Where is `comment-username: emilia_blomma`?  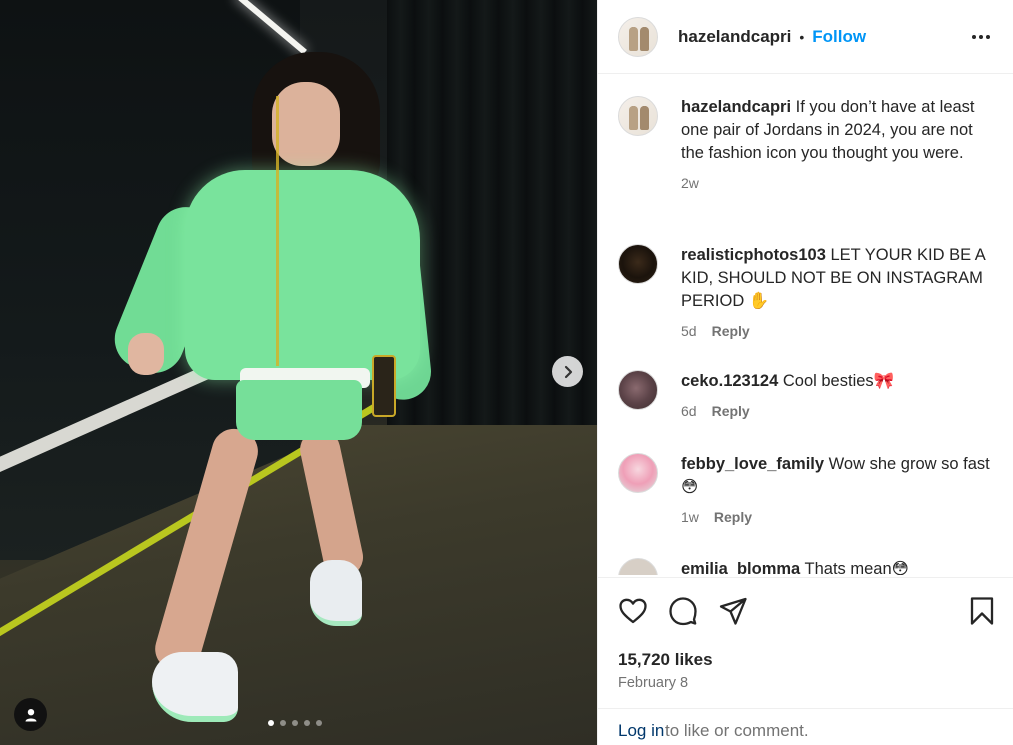
comment-username: emilia_blomma is located at coordinates (740, 567).